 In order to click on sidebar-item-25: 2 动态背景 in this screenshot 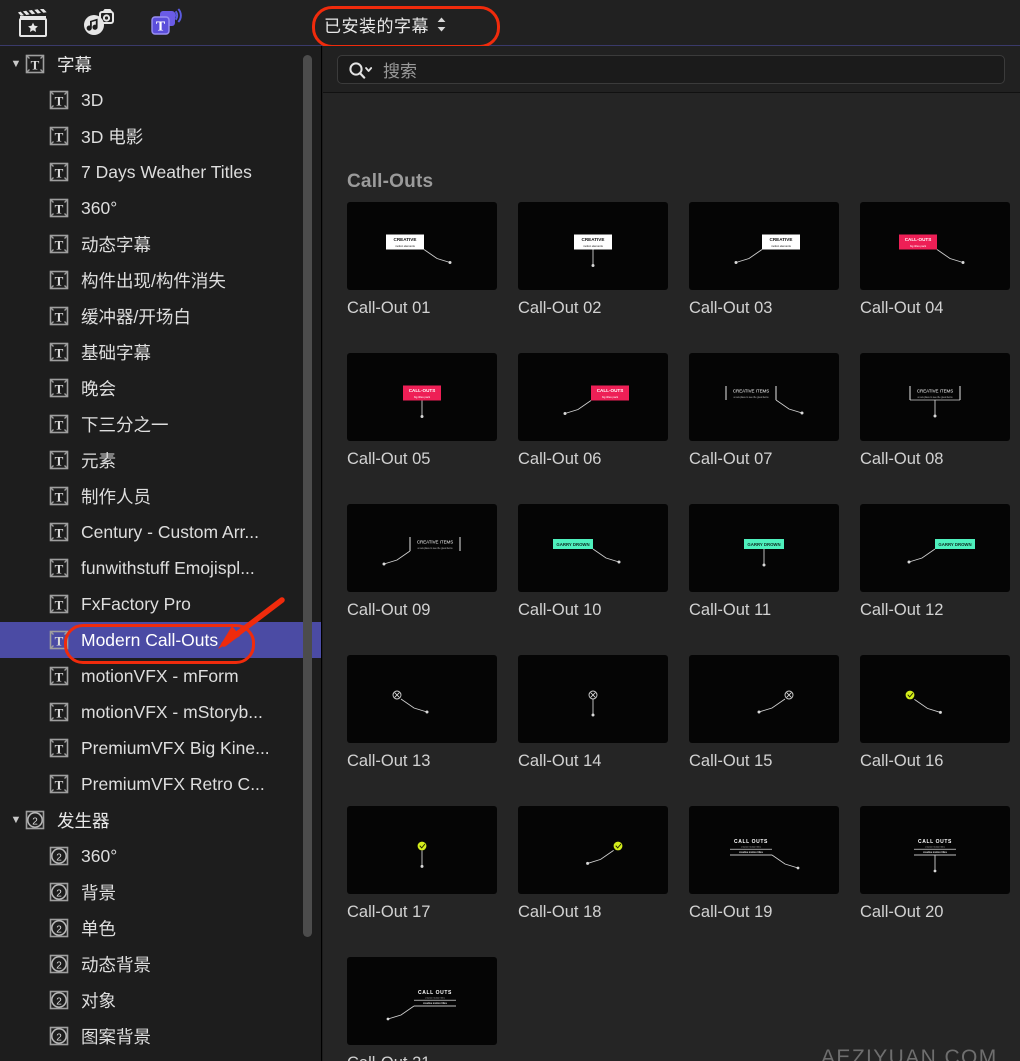, I will do `click(160, 964)`.